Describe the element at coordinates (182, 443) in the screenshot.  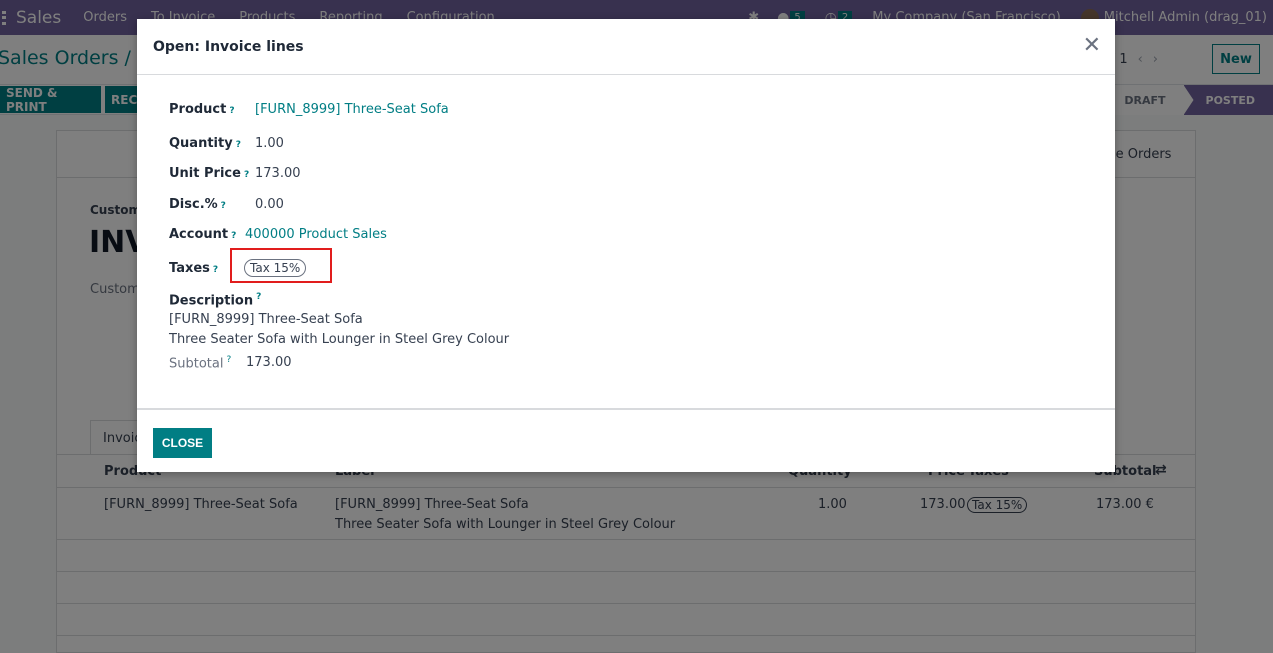
I see `close-button: CLOSE` at that location.